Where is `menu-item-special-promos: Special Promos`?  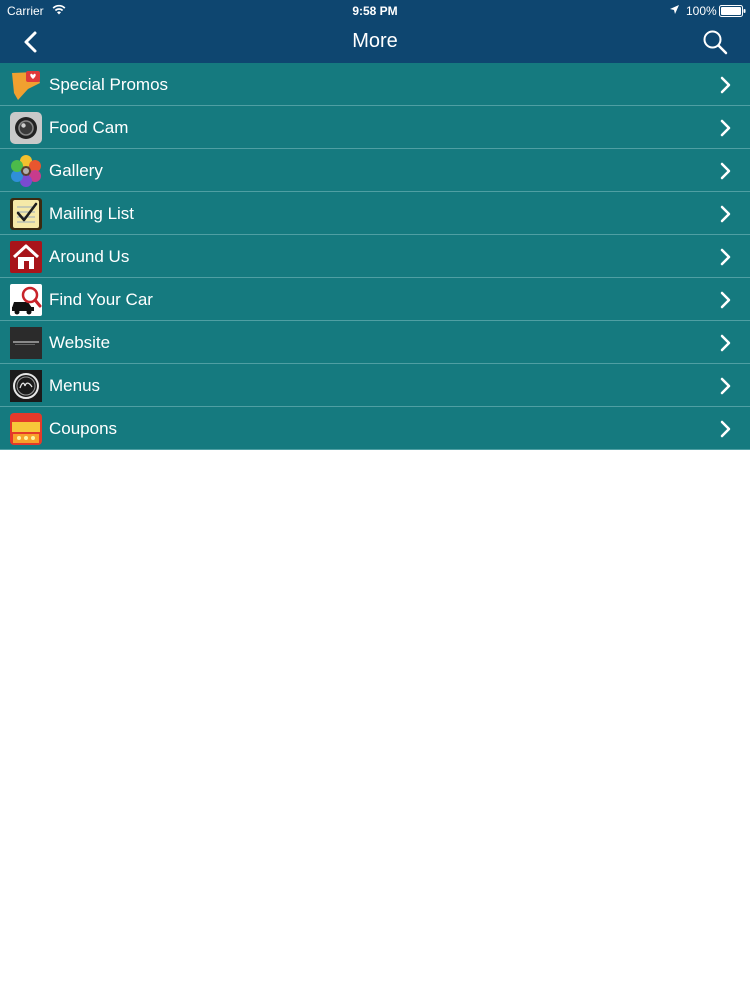 menu-item-special-promos: Special Promos is located at coordinates (375, 84).